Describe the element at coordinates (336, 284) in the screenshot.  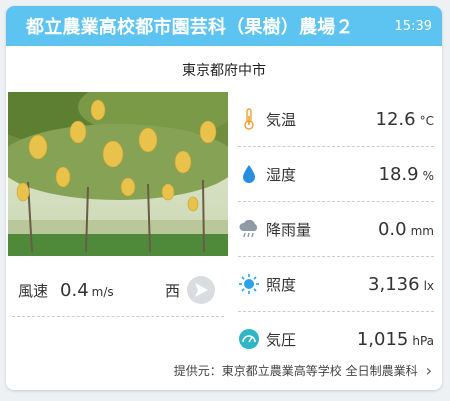
I see `illuminance-row: 照度 3,136 lx` at that location.